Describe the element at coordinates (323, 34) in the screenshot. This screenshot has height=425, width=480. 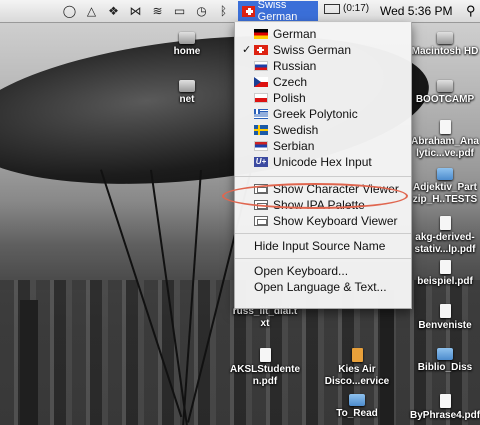
I see `menu-item-german: German` at that location.